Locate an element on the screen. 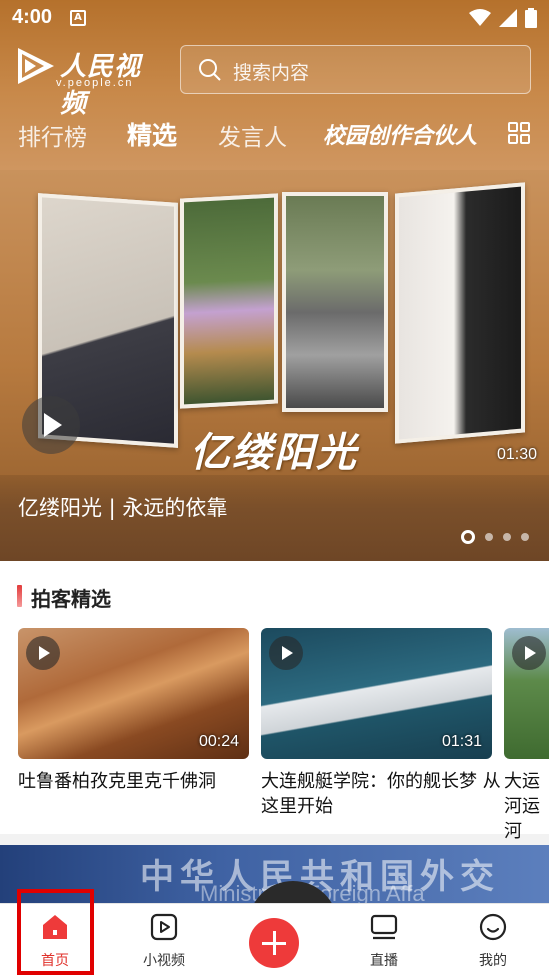  banner-calligraphy: 亿缕阳光 is located at coordinates (274, 452).